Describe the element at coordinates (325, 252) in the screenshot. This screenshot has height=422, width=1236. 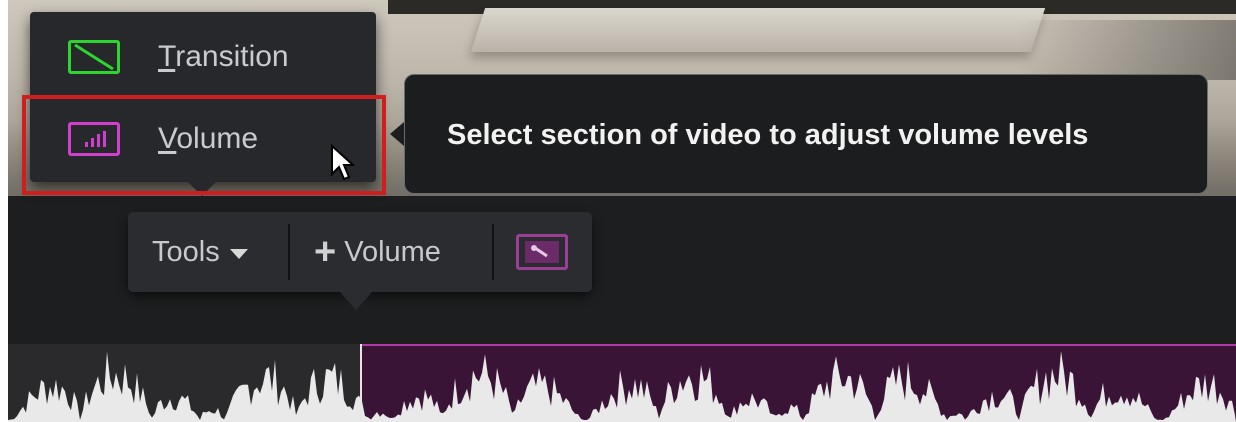
I see `plus-icon: +` at that location.